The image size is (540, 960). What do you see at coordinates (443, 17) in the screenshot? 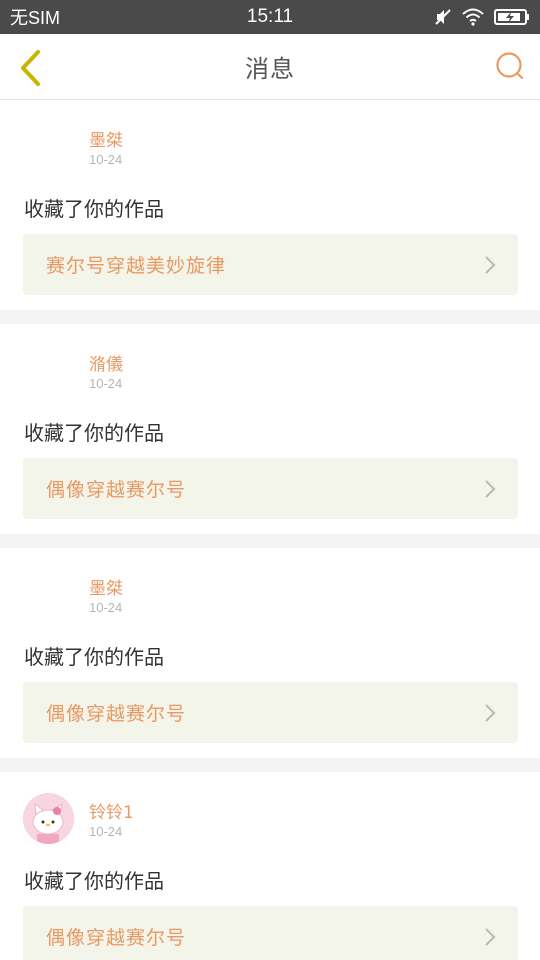
I see `mute-icon` at bounding box center [443, 17].